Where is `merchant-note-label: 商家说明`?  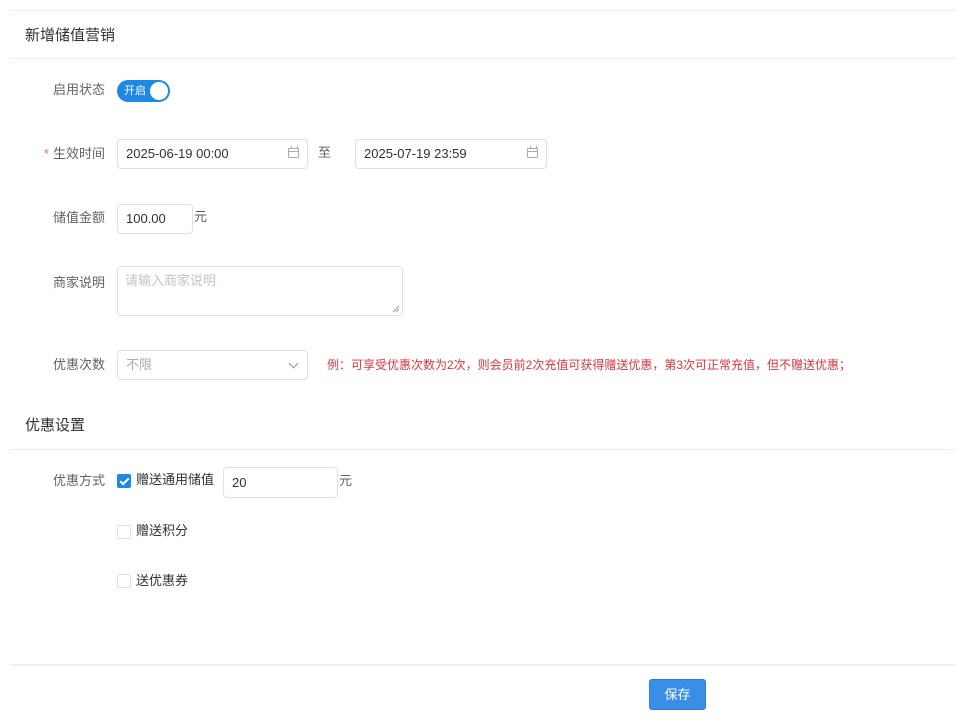 merchant-note-label: 商家说明 is located at coordinates (78, 282).